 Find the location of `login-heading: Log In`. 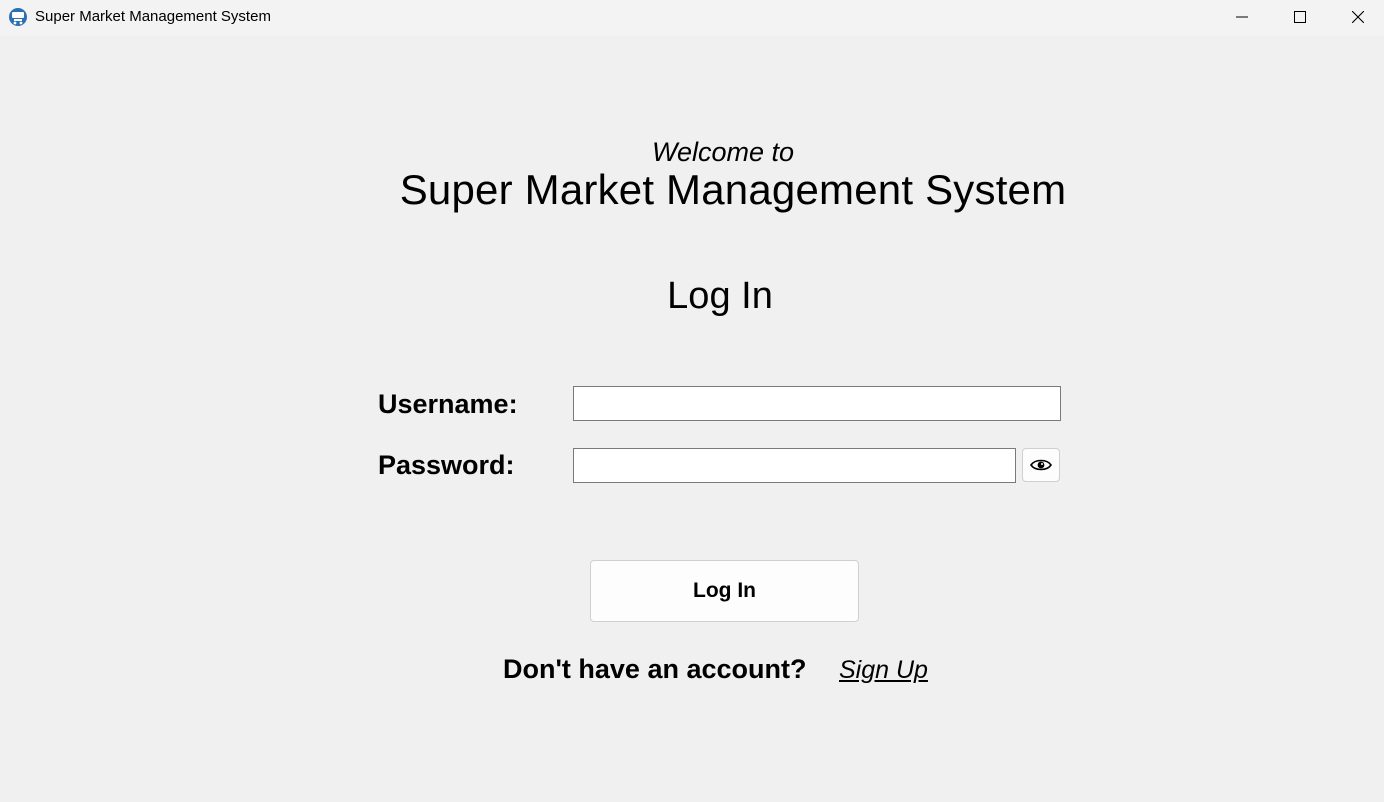

login-heading: Log In is located at coordinates (720, 296).